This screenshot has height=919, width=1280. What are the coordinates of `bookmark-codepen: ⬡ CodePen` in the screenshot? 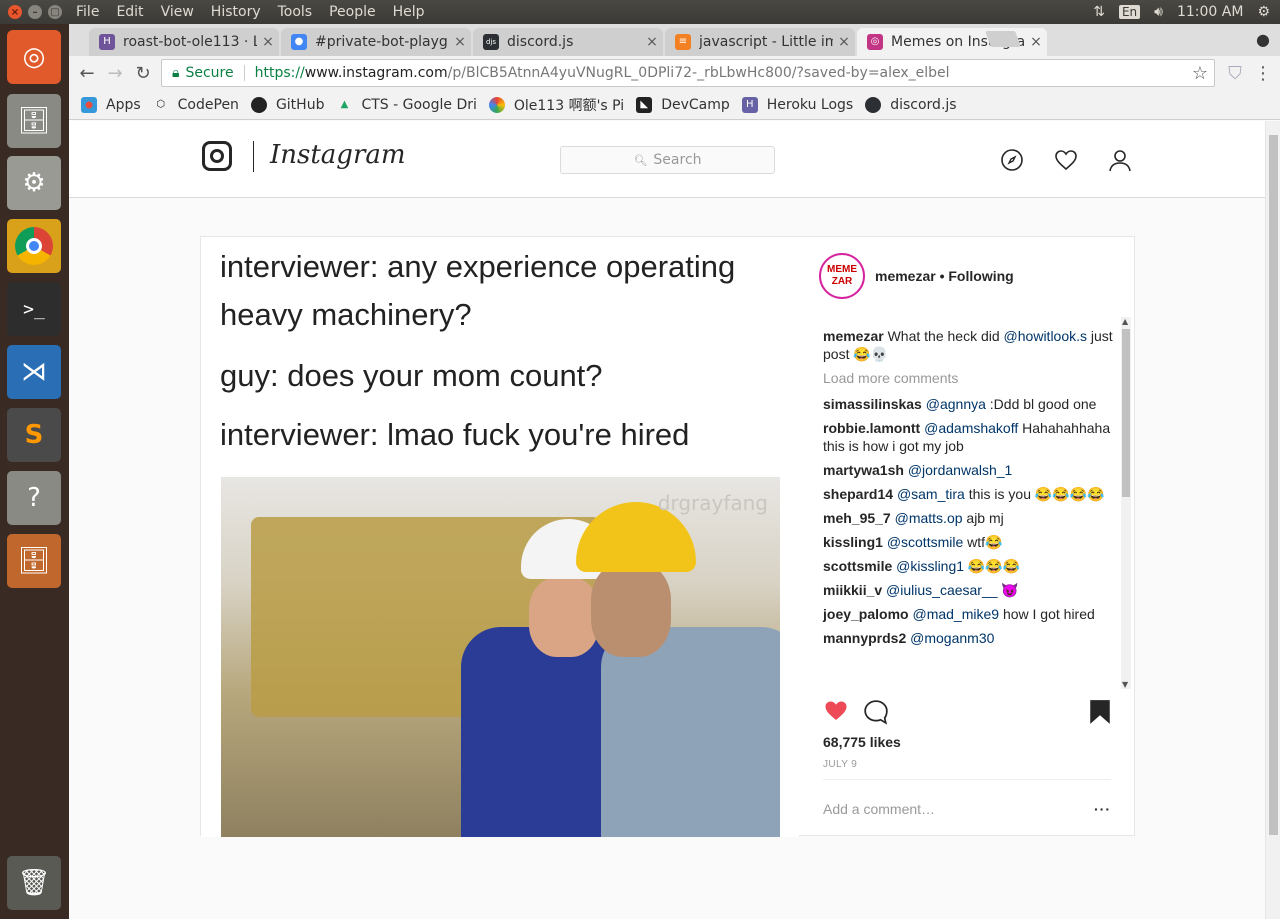 It's located at (196, 105).